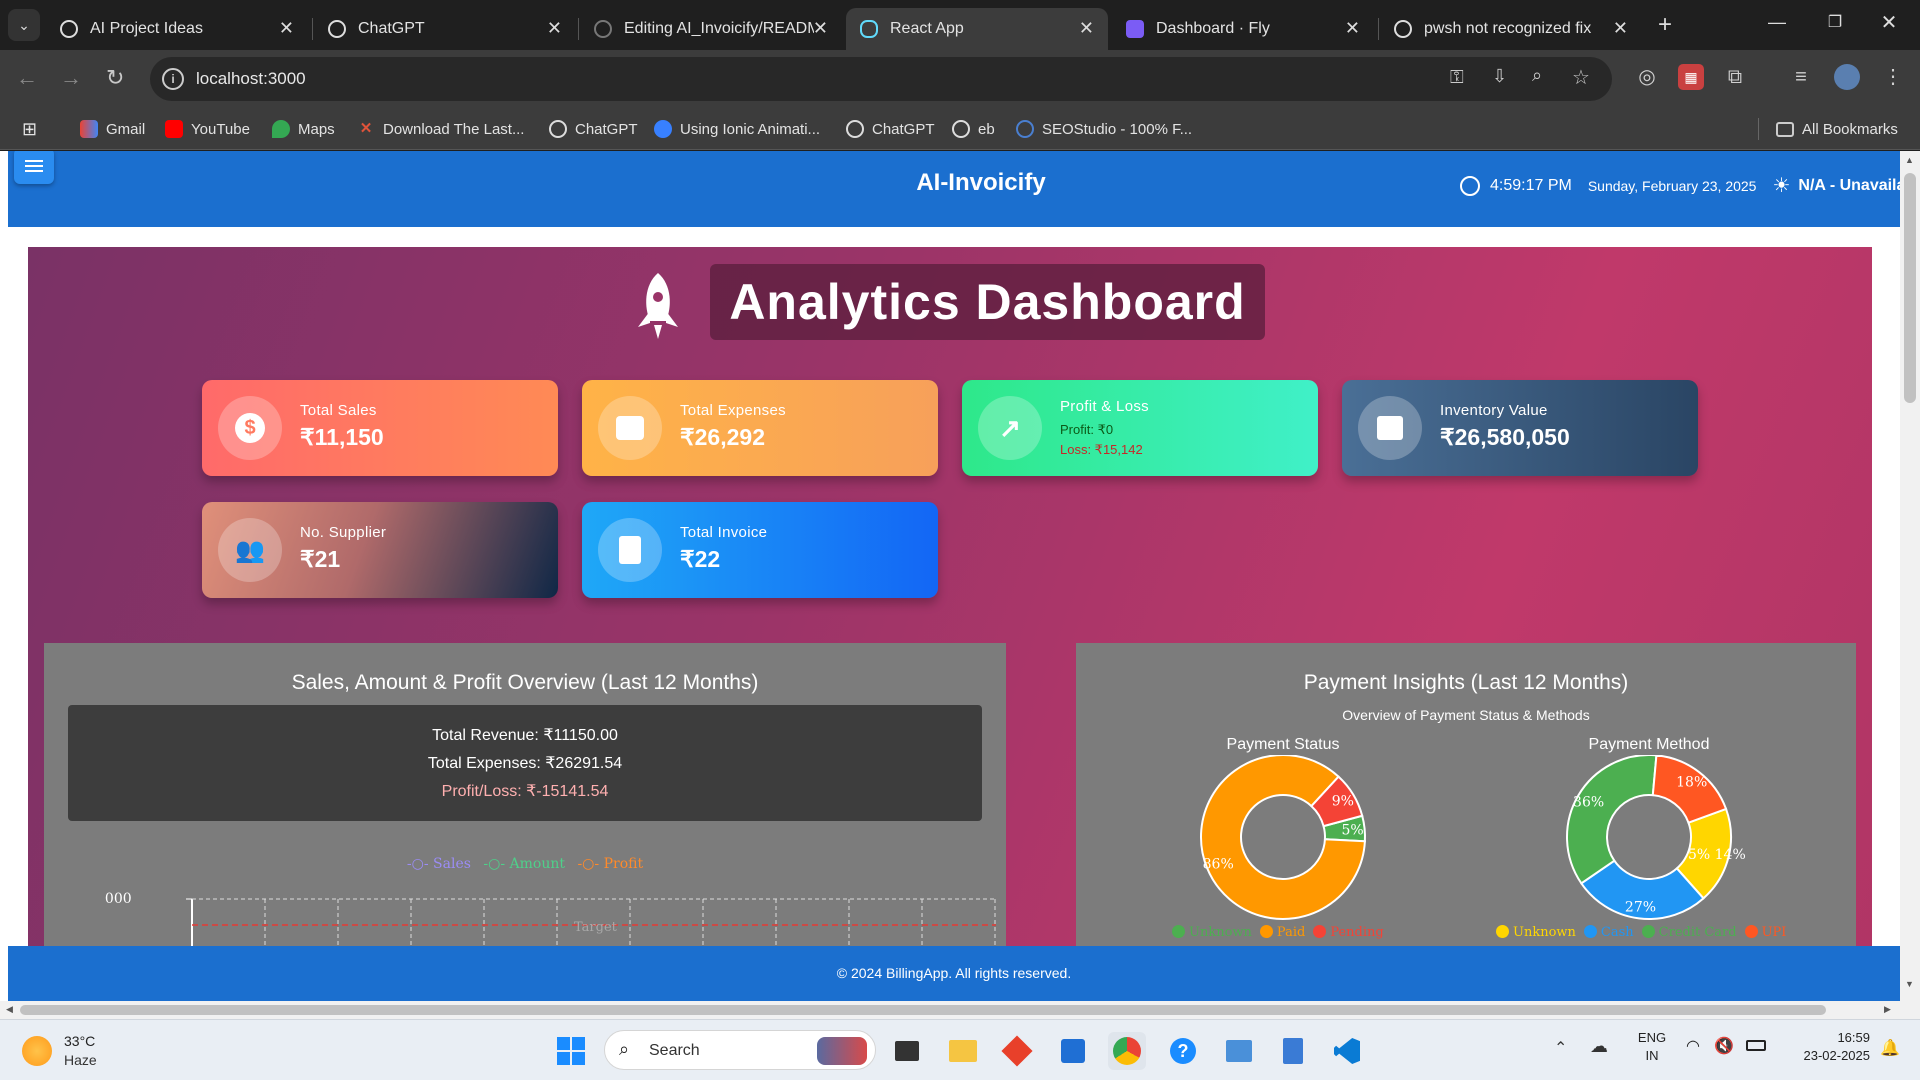 The image size is (1920, 1080). What do you see at coordinates (1073, 1051) in the screenshot?
I see `microsoft-store-icon` at bounding box center [1073, 1051].